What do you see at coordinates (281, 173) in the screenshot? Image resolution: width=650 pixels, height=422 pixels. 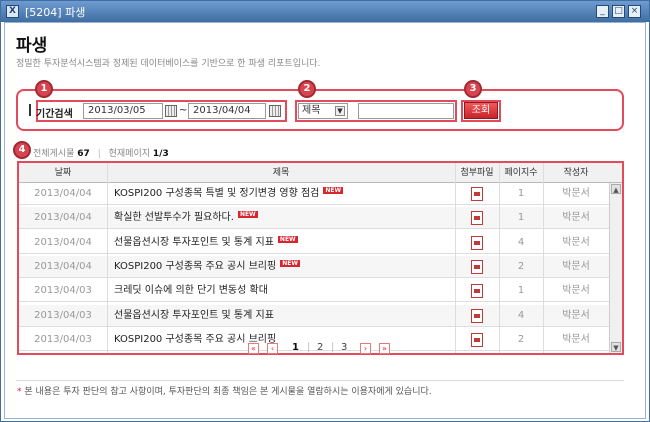 I see `header-subject: 제목` at bounding box center [281, 173].